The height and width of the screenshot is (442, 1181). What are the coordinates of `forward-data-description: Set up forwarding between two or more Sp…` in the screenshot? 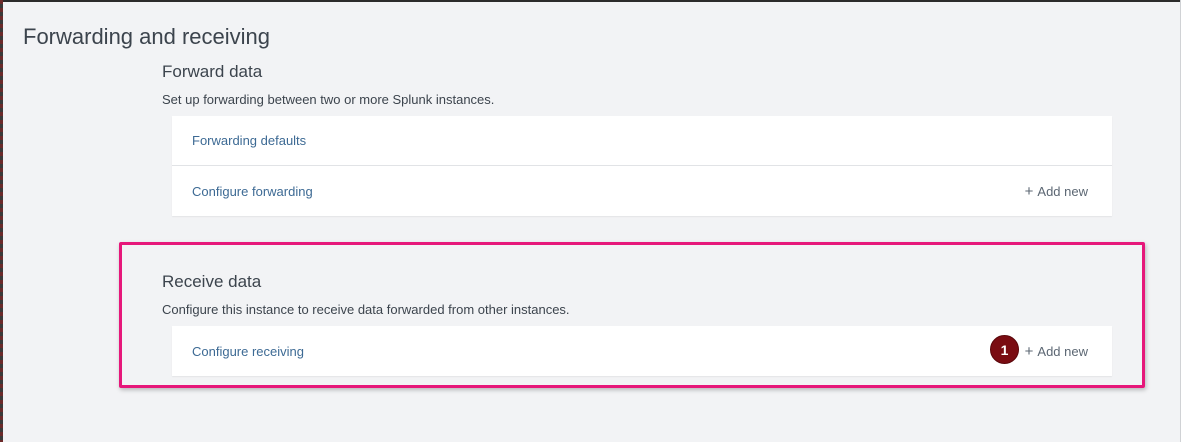 It's located at (328, 99).